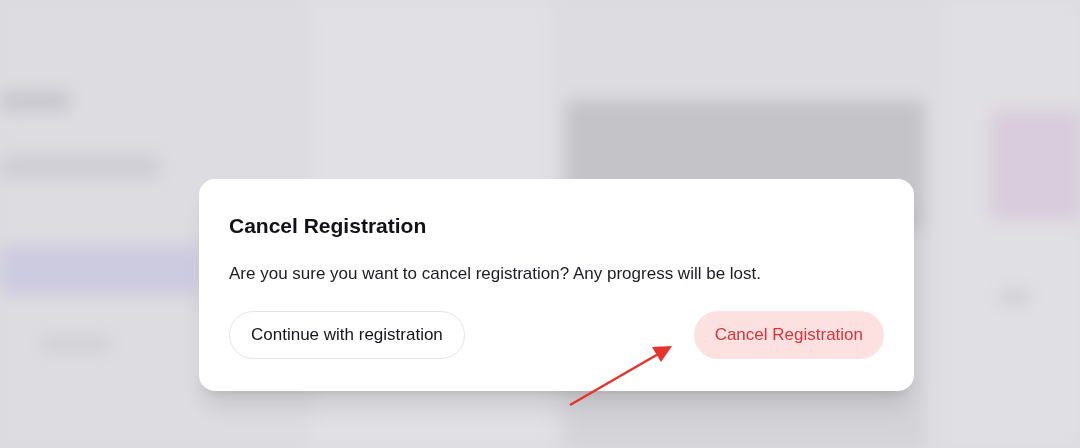 The height and width of the screenshot is (448, 1080). Describe the element at coordinates (788, 335) in the screenshot. I see `cancel-registration-button: Cancel Registration` at that location.